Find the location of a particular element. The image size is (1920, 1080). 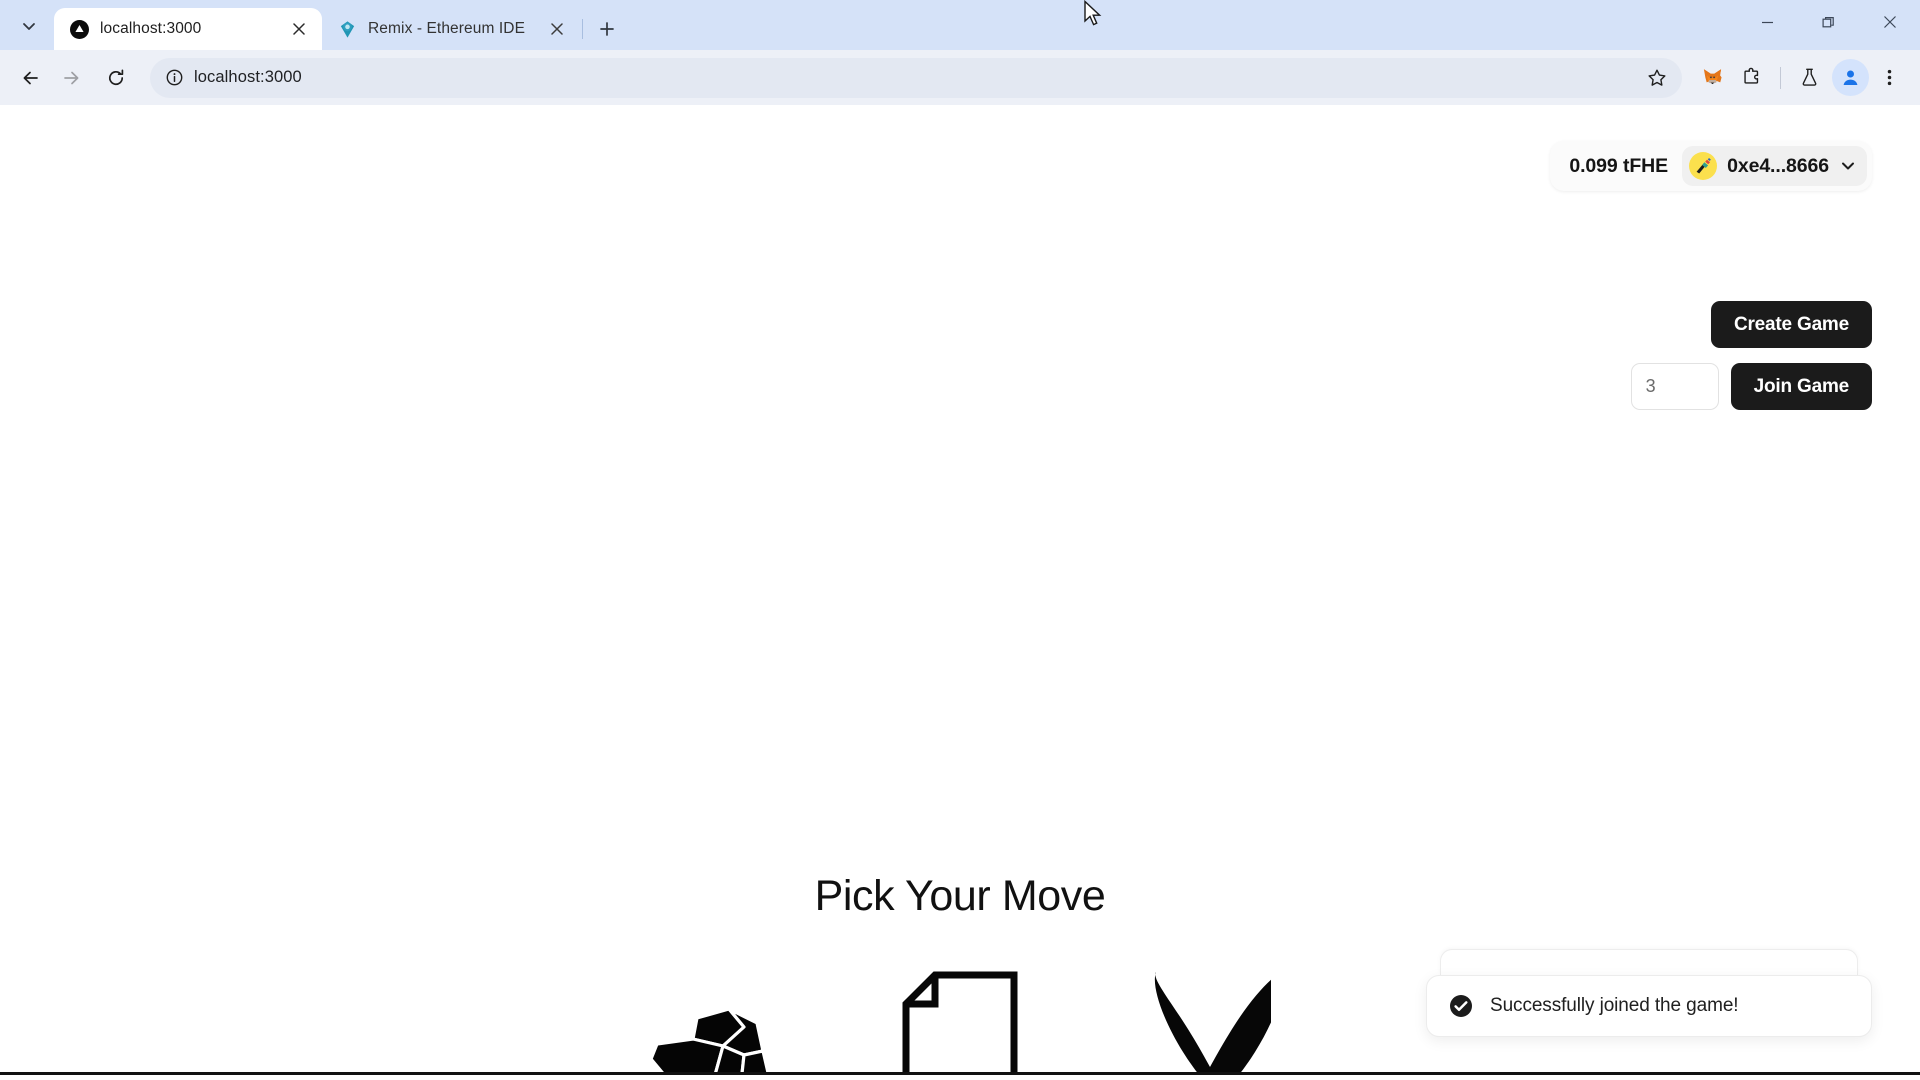

flask-icon is located at coordinates (1809, 77).